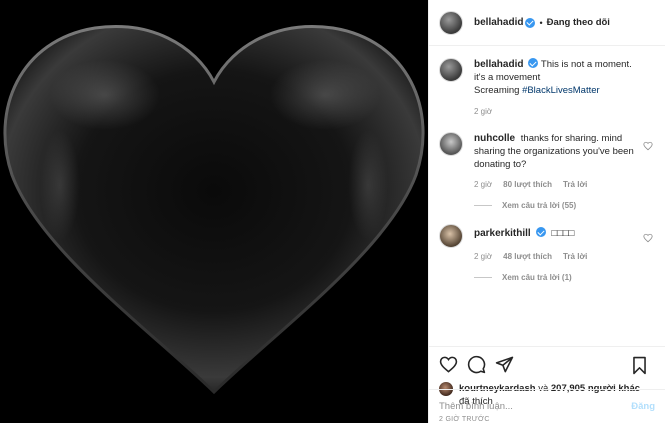 The height and width of the screenshot is (423, 665). What do you see at coordinates (643, 406) in the screenshot?
I see `post-comment-button: Đăng` at bounding box center [643, 406].